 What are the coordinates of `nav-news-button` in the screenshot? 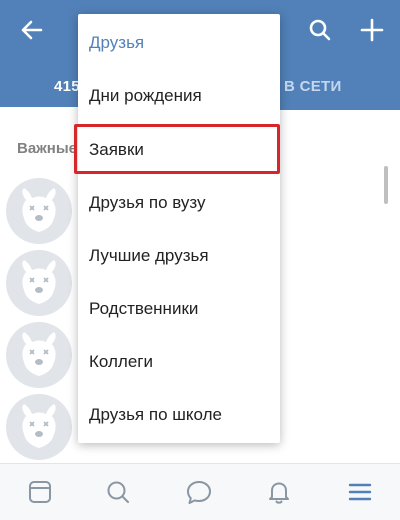 It's located at (40, 492).